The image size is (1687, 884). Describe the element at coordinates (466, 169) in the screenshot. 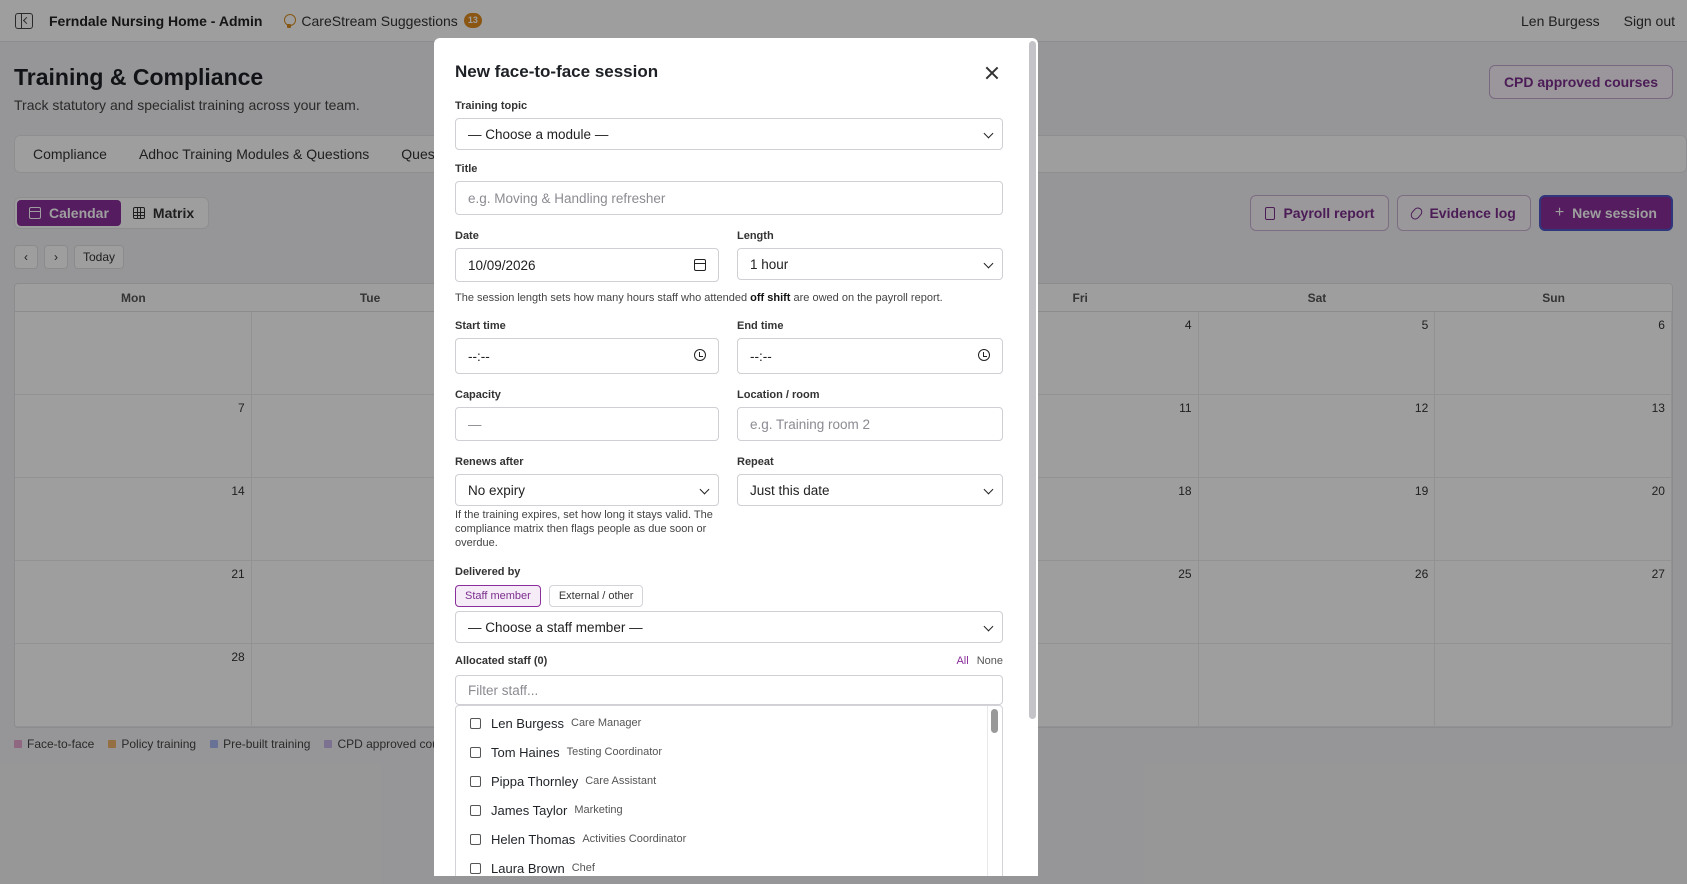

I see `title-label: Title` at that location.